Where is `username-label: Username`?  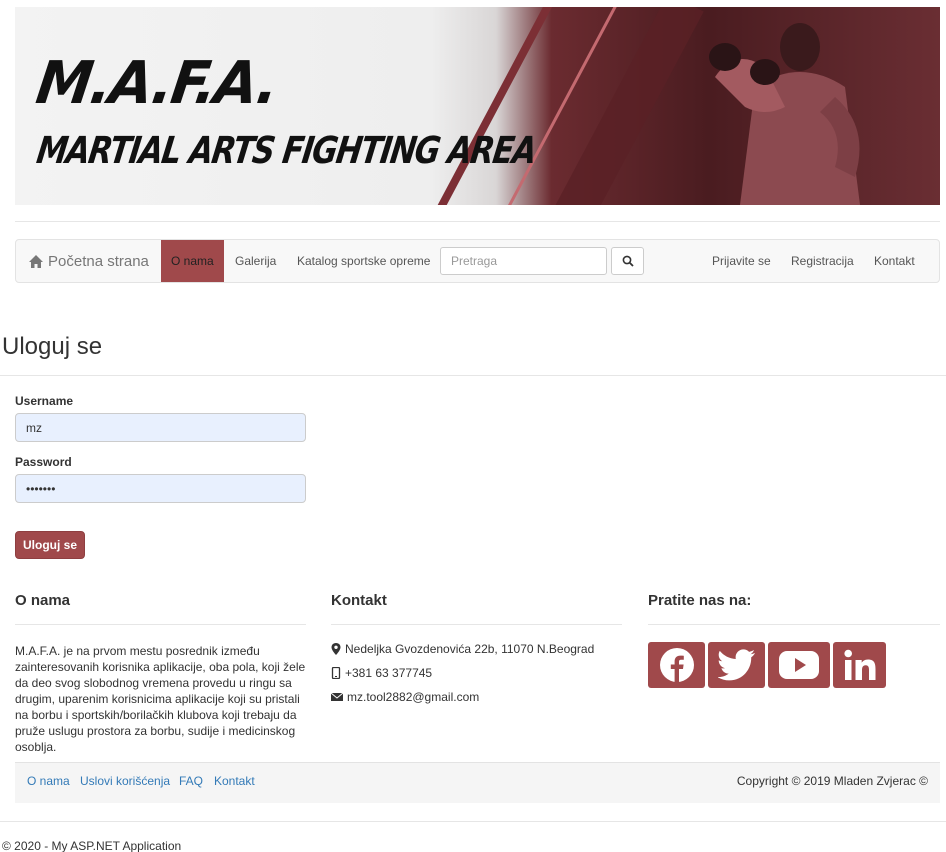 username-label: Username is located at coordinates (44, 401).